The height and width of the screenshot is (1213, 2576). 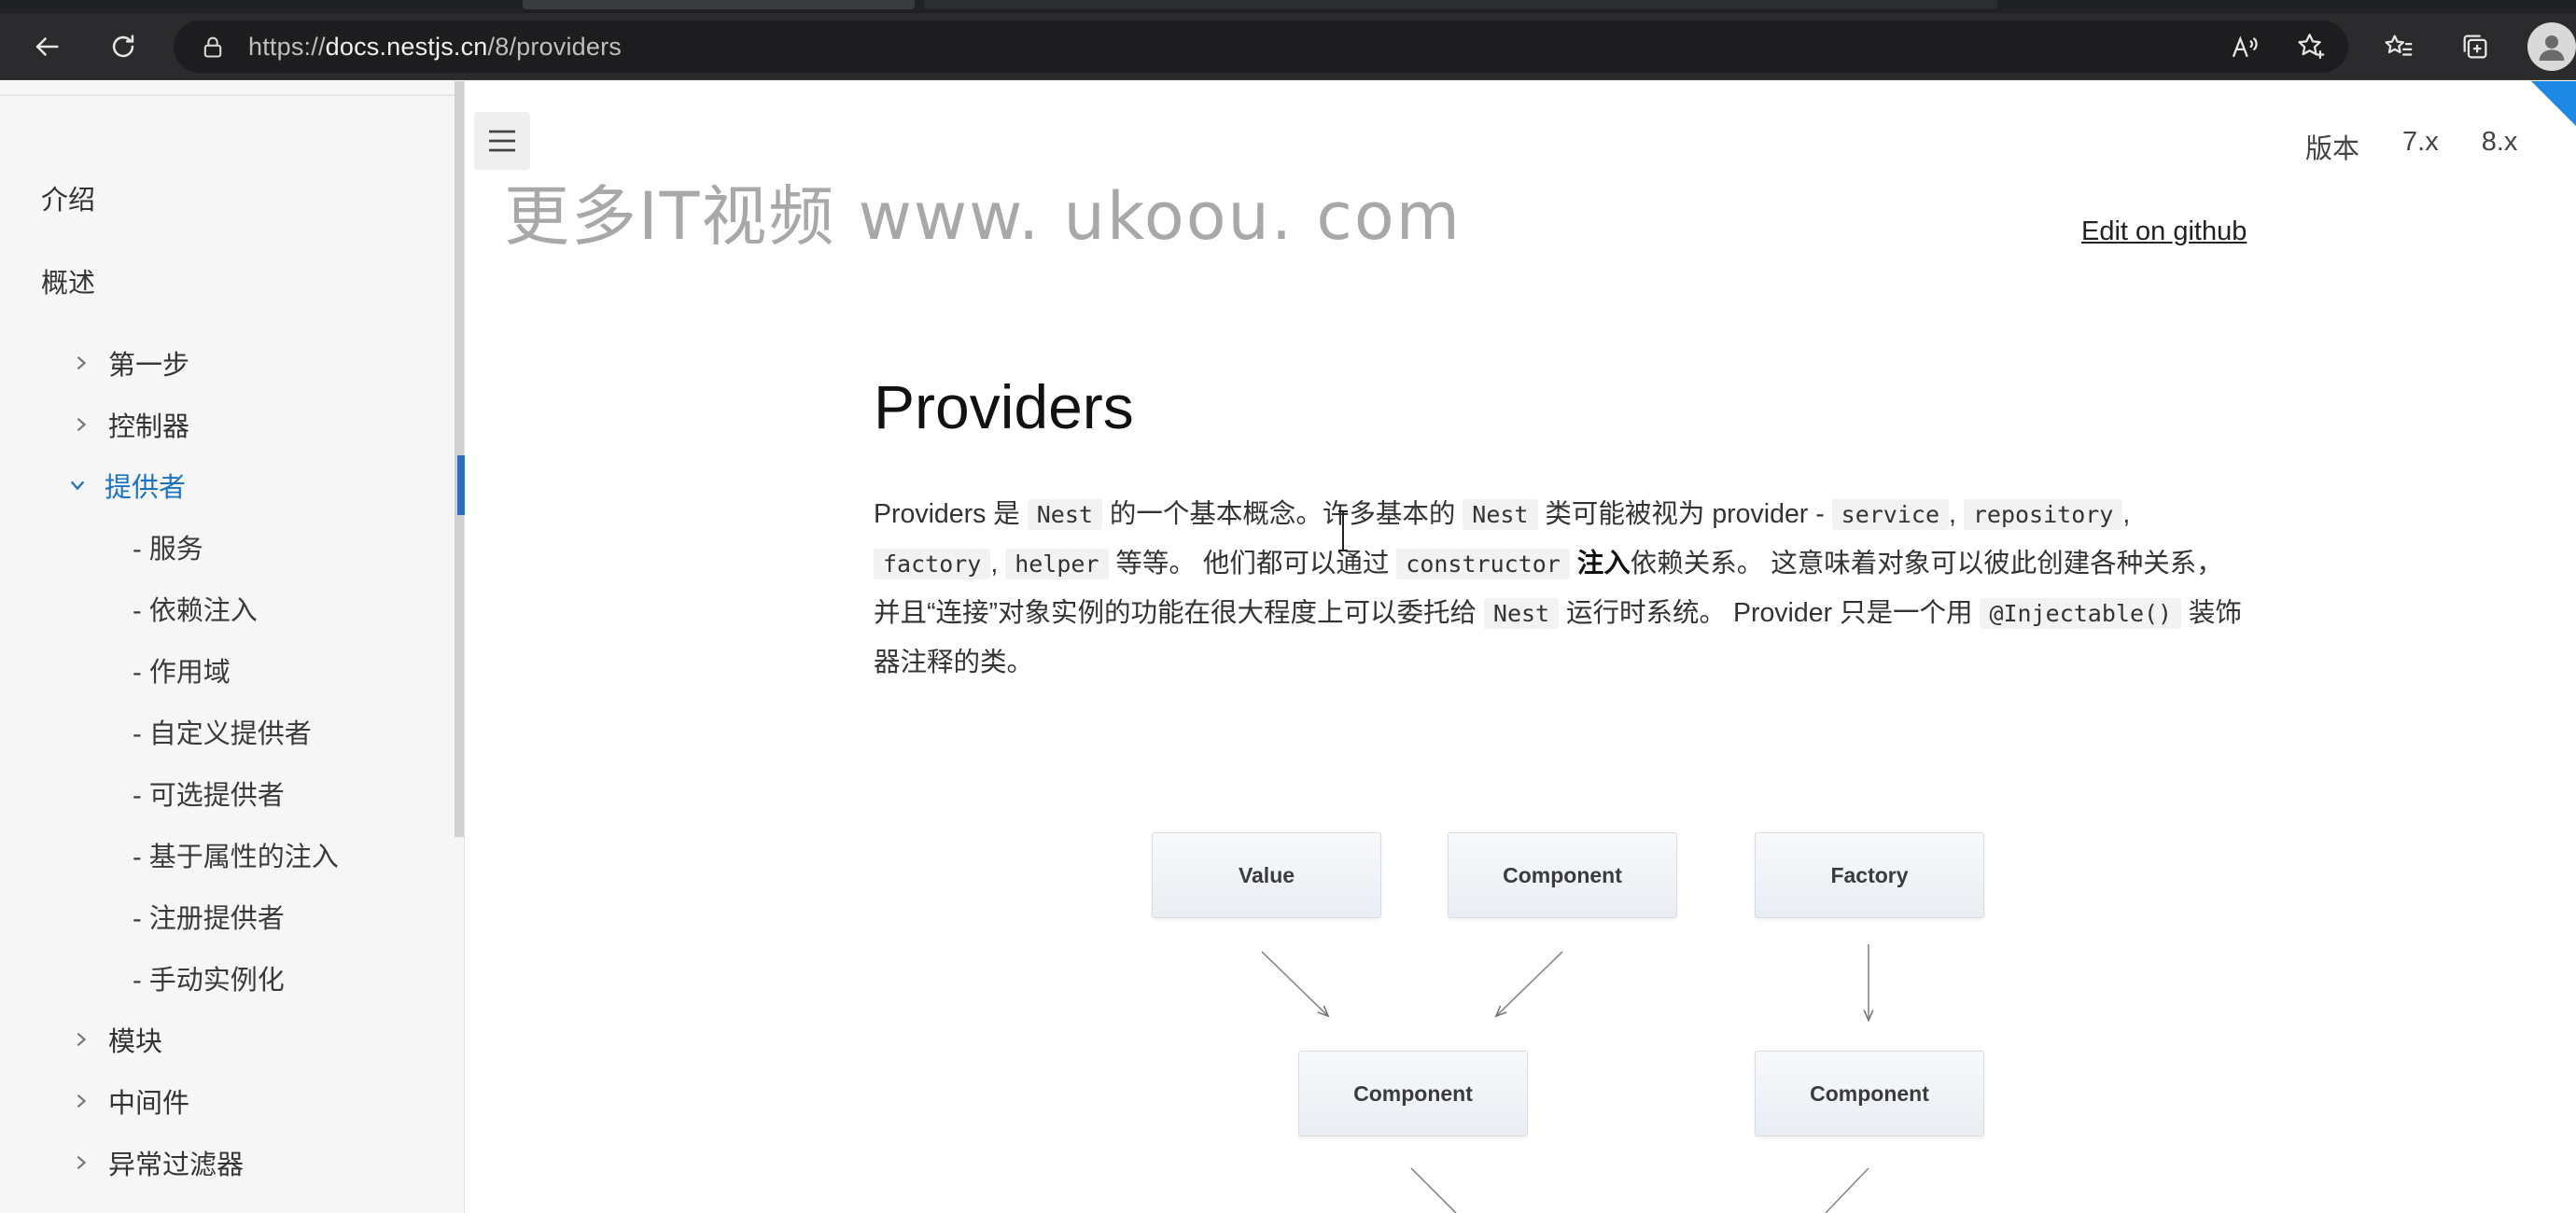 What do you see at coordinates (1573, 564) in the screenshot?
I see `intro-text` at bounding box center [1573, 564].